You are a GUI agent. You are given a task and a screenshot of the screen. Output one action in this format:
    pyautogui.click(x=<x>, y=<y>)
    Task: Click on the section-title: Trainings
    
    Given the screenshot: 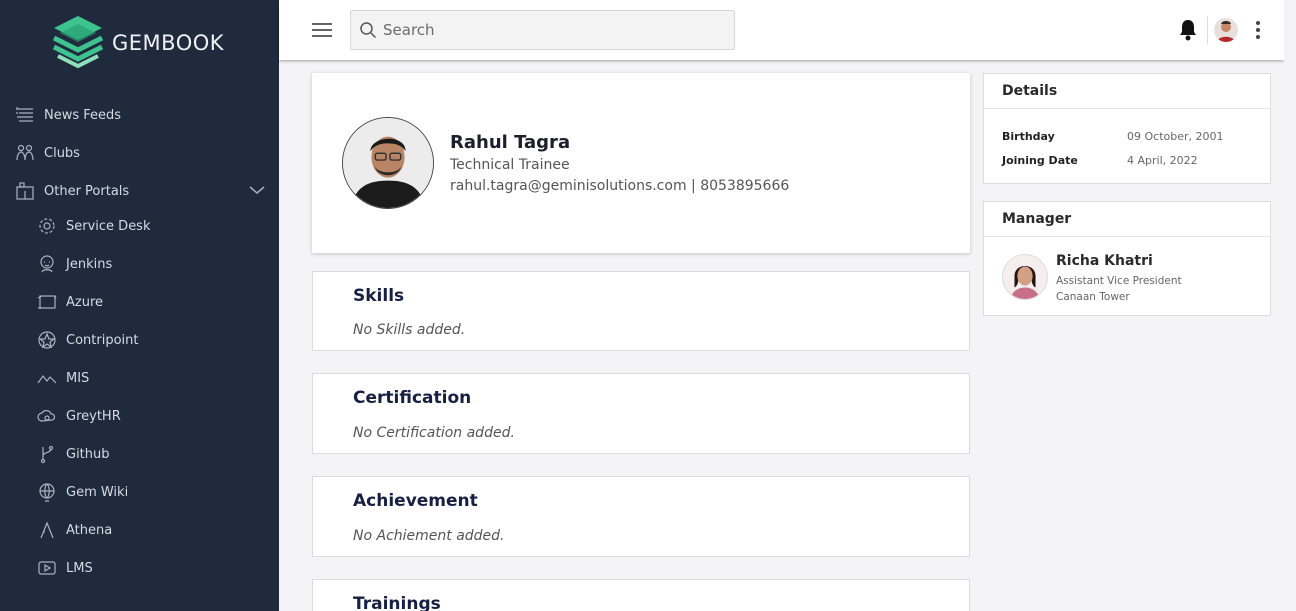 What is the action you would take?
    pyautogui.click(x=397, y=602)
    